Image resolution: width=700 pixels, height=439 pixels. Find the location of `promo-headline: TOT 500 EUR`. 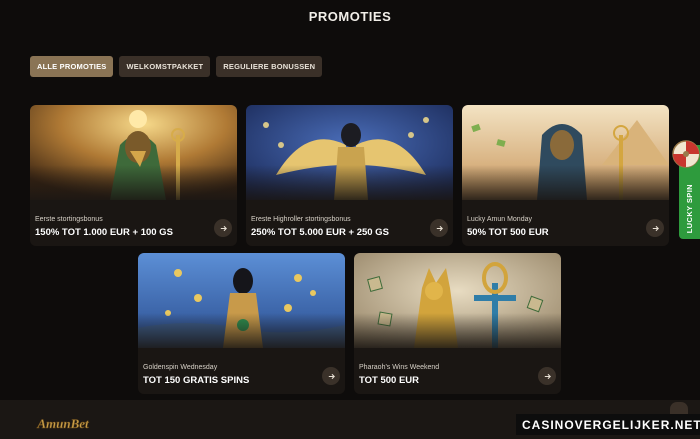

promo-headline: TOT 500 EUR is located at coordinates (389, 380).